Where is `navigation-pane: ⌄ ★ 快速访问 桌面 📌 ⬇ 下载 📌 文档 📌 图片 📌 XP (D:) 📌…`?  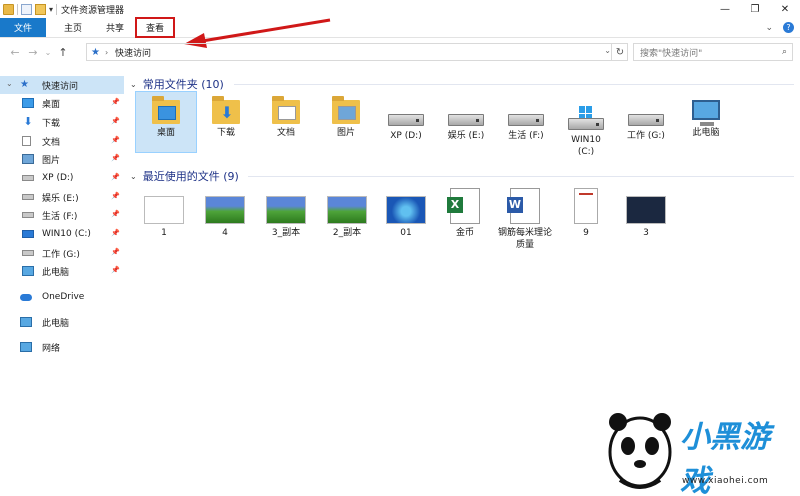 navigation-pane: ⌄ ★ 快速访问 桌面 📌 ⬇ 下载 📌 文档 📌 图片 📌 XP (D:) 📌… is located at coordinates (62, 284).